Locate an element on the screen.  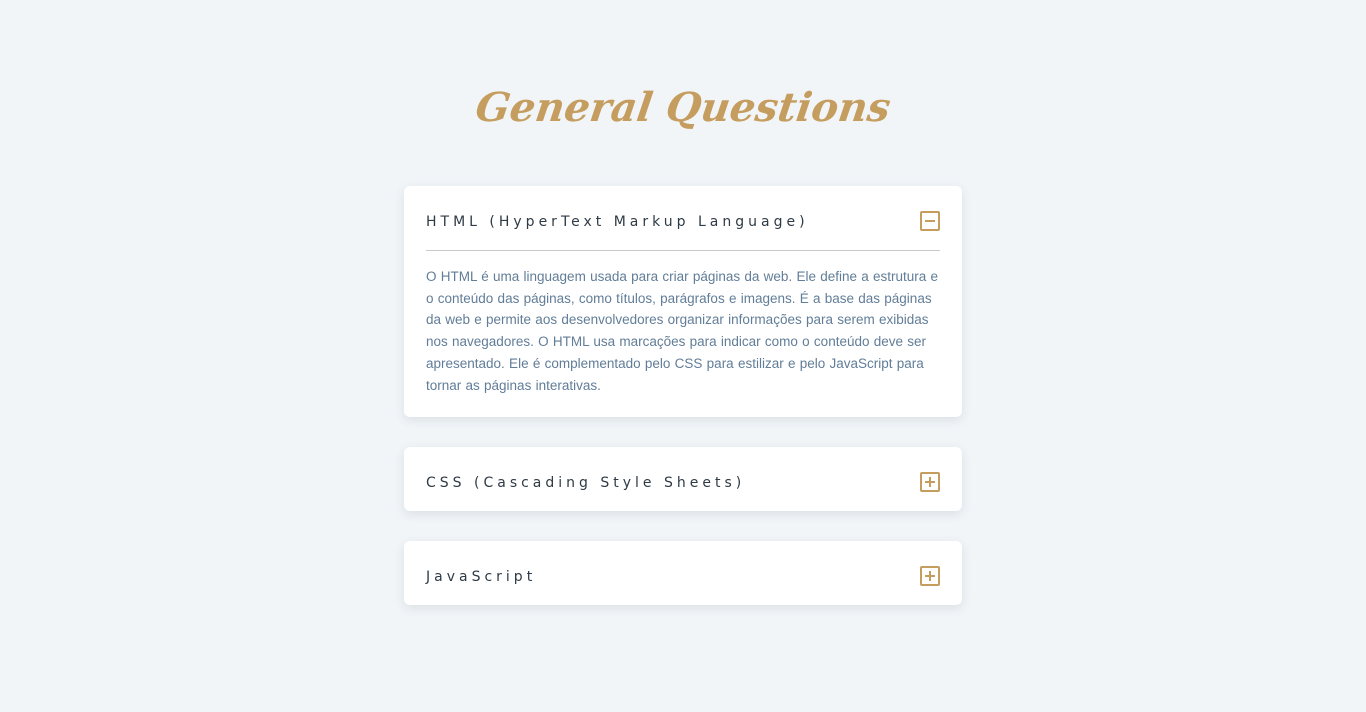
toggle-bar-horizontal is located at coordinates (930, 220).